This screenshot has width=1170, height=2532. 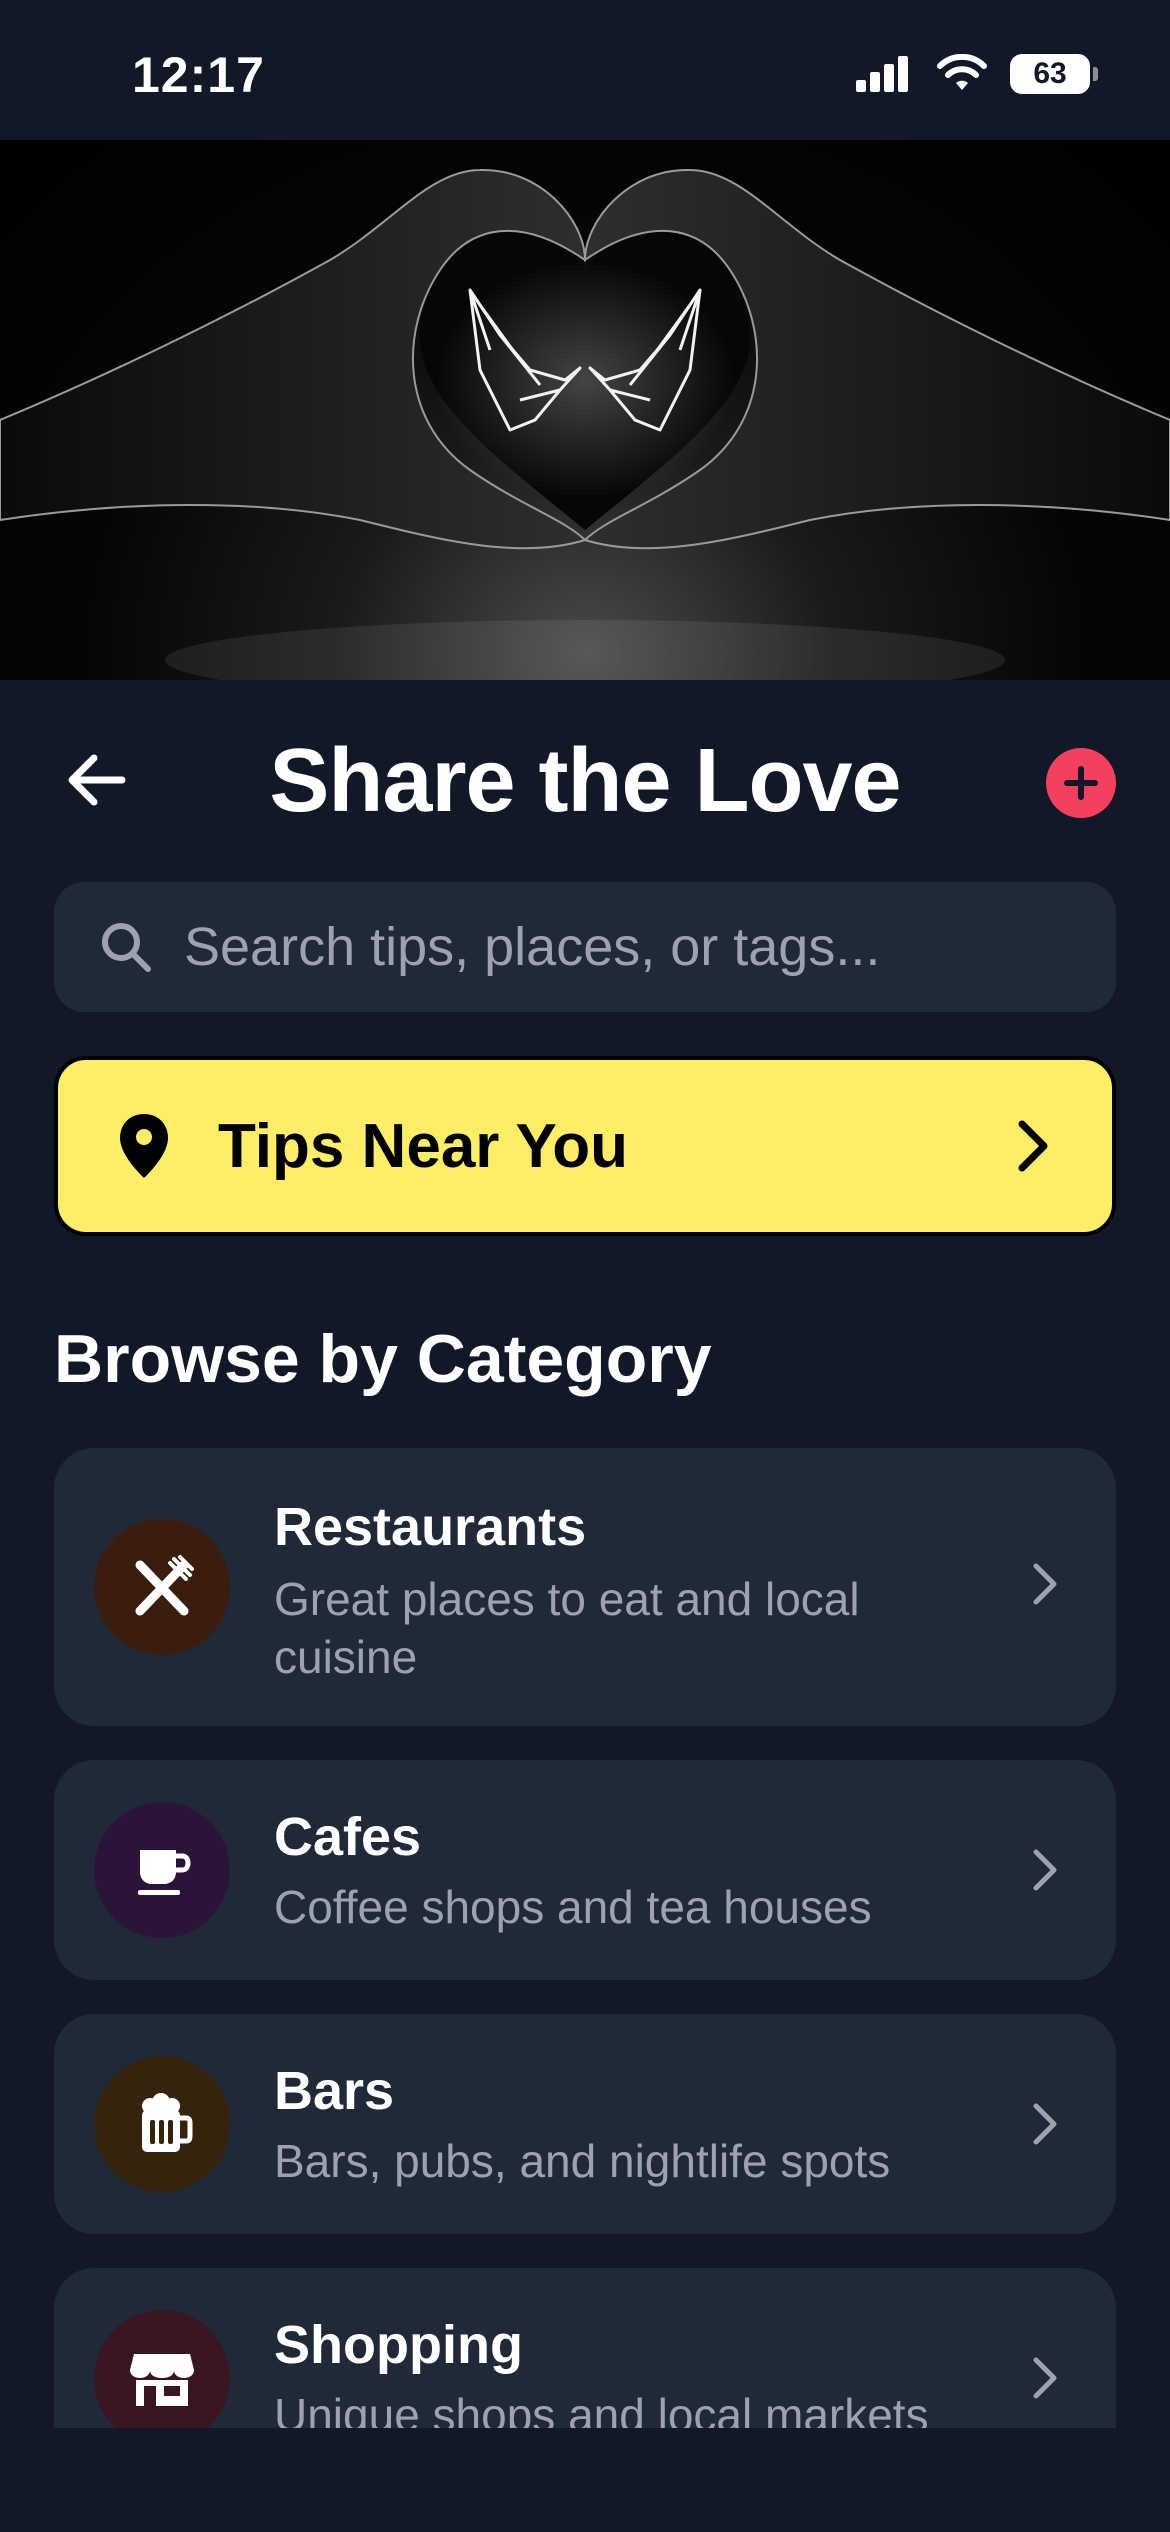 What do you see at coordinates (573, 1907) in the screenshot?
I see `category-description: Coffee shops and tea houses` at bounding box center [573, 1907].